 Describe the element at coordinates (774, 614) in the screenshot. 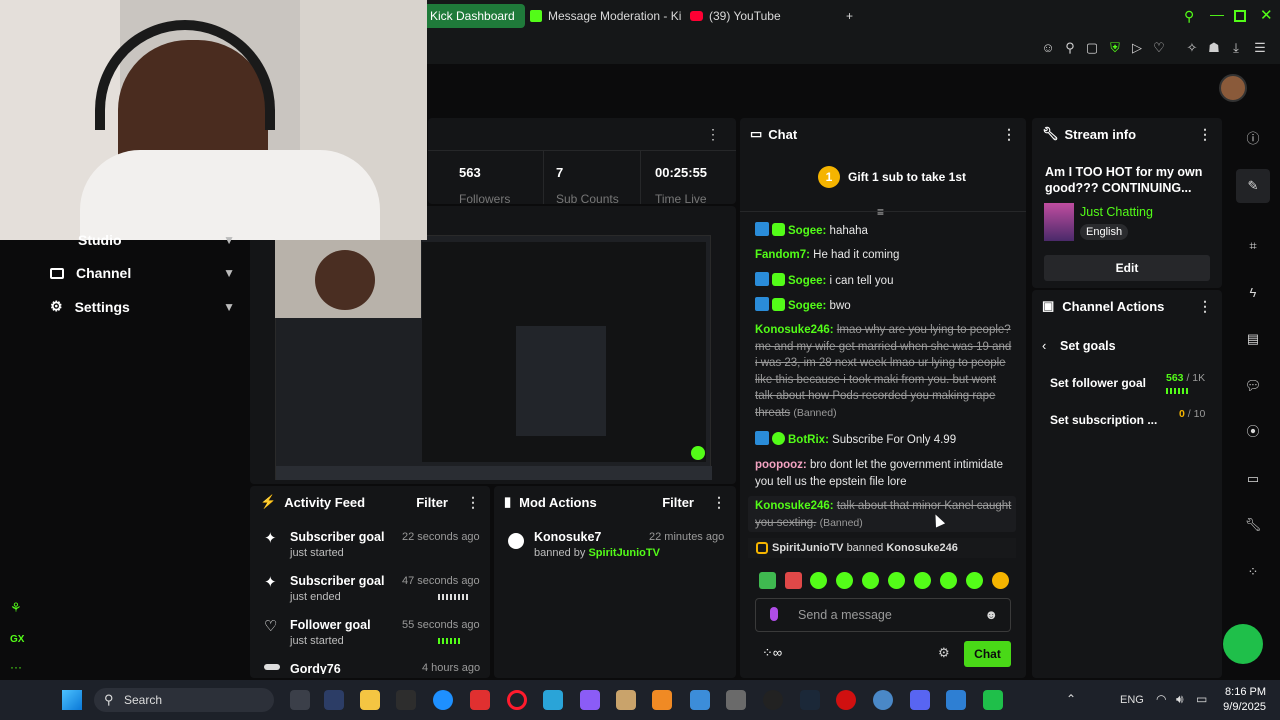

I see `microphone-icon` at that location.